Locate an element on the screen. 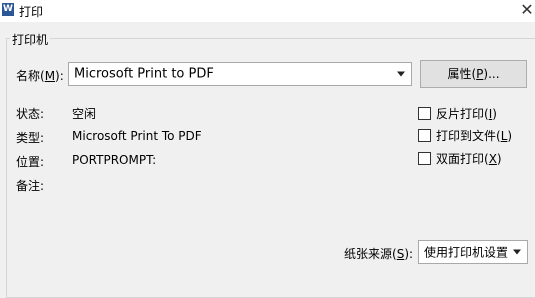 The image size is (535, 298). printer-group-legend: 打印机 is located at coordinates (30, 39).